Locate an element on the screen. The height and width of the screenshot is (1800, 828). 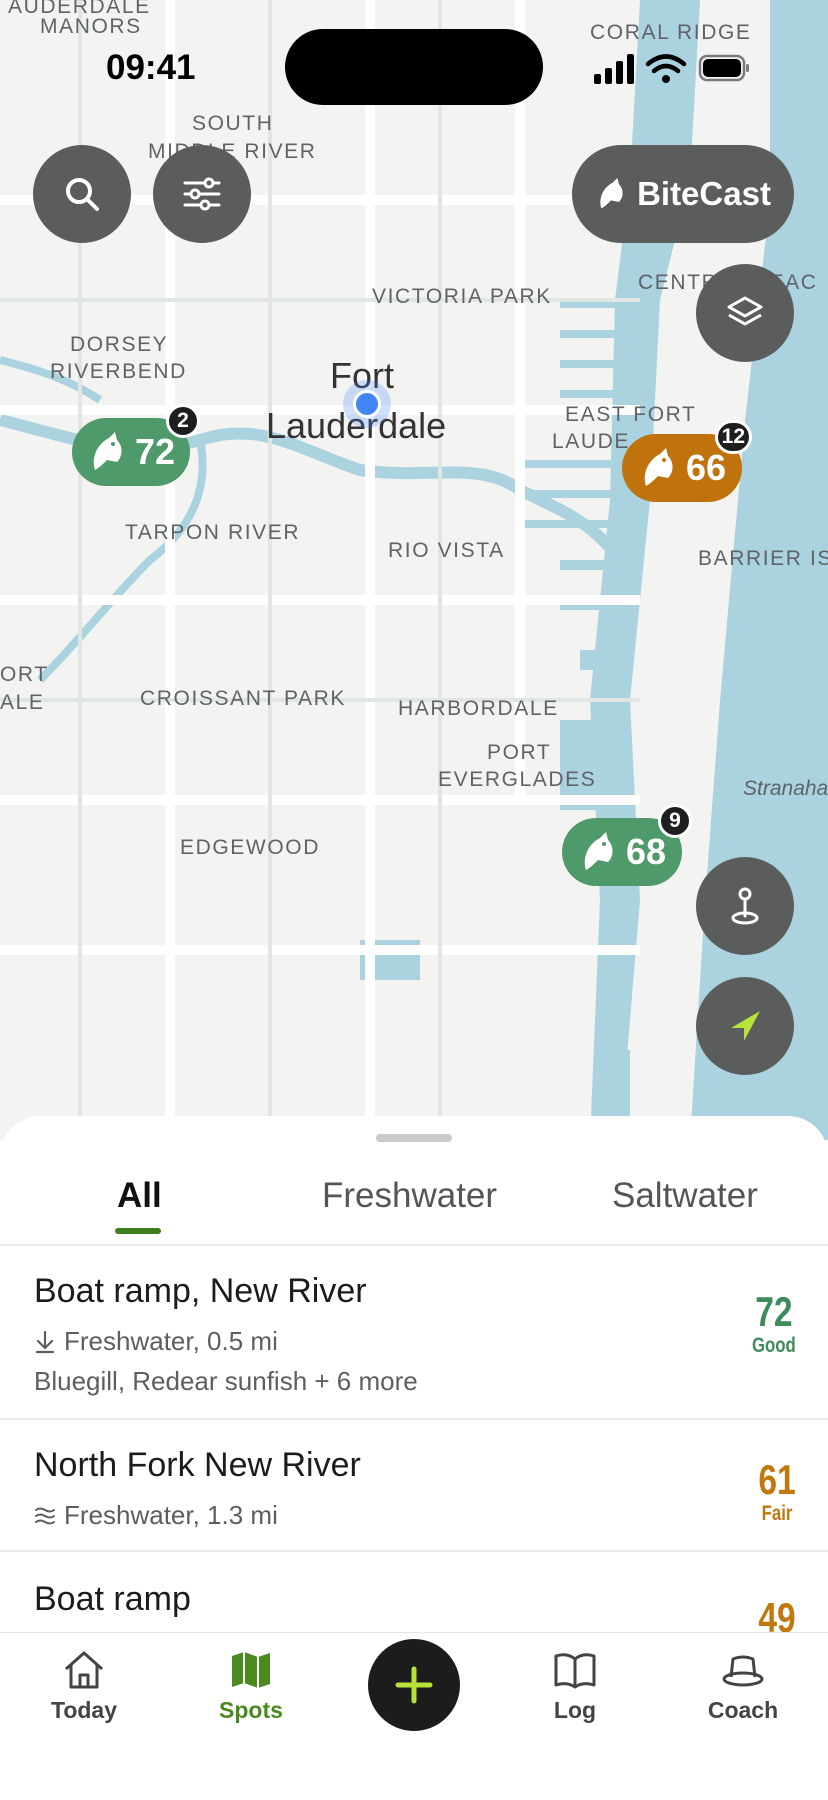
map-label: EDGEWOOD is located at coordinates (250, 847).